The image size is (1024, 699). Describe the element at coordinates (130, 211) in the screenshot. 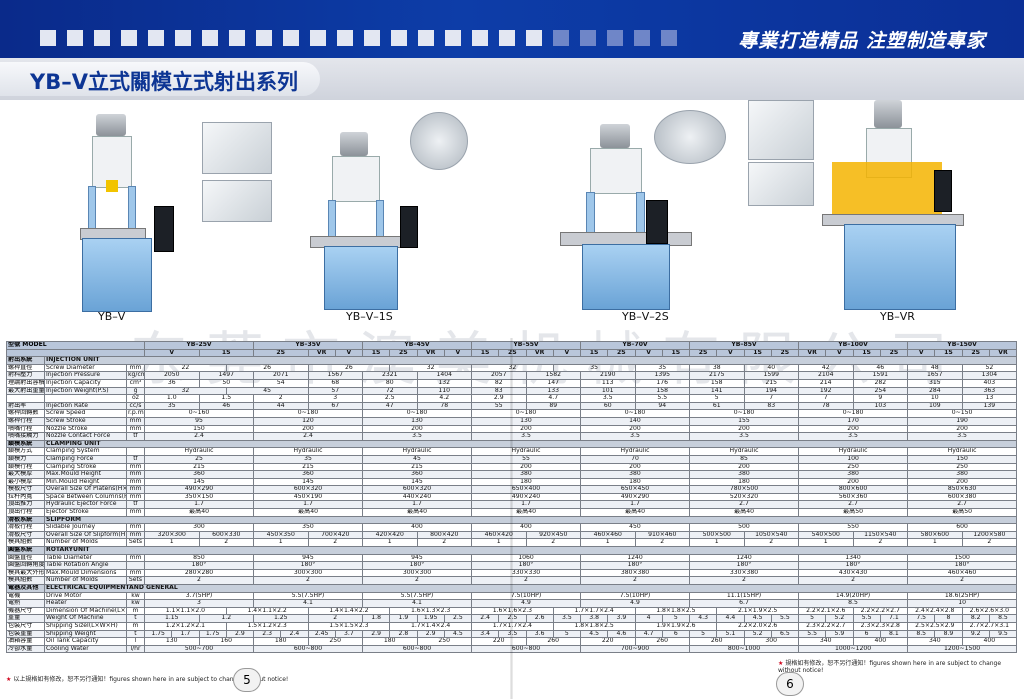

I see `machine-image-yb-v` at that location.